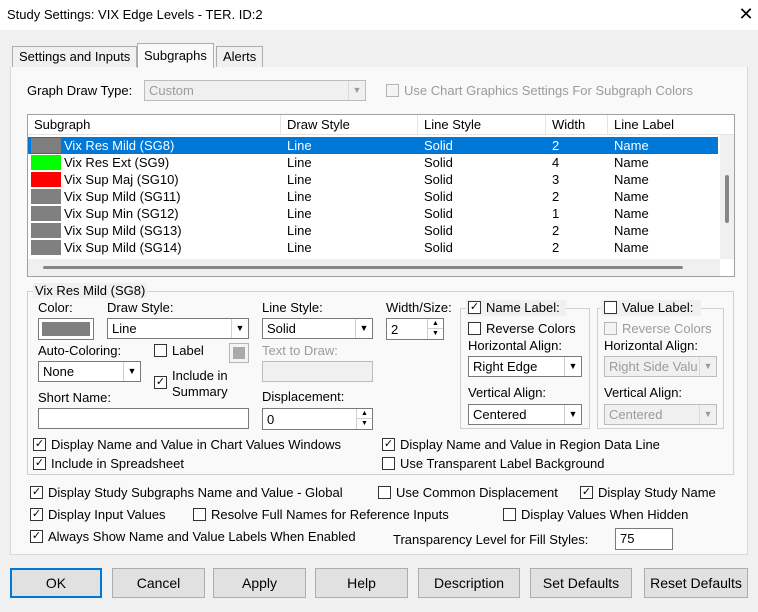 This screenshot has width=758, height=612. What do you see at coordinates (117, 162) in the screenshot?
I see `table-cell: Vix Res Ext (SG9)` at bounding box center [117, 162].